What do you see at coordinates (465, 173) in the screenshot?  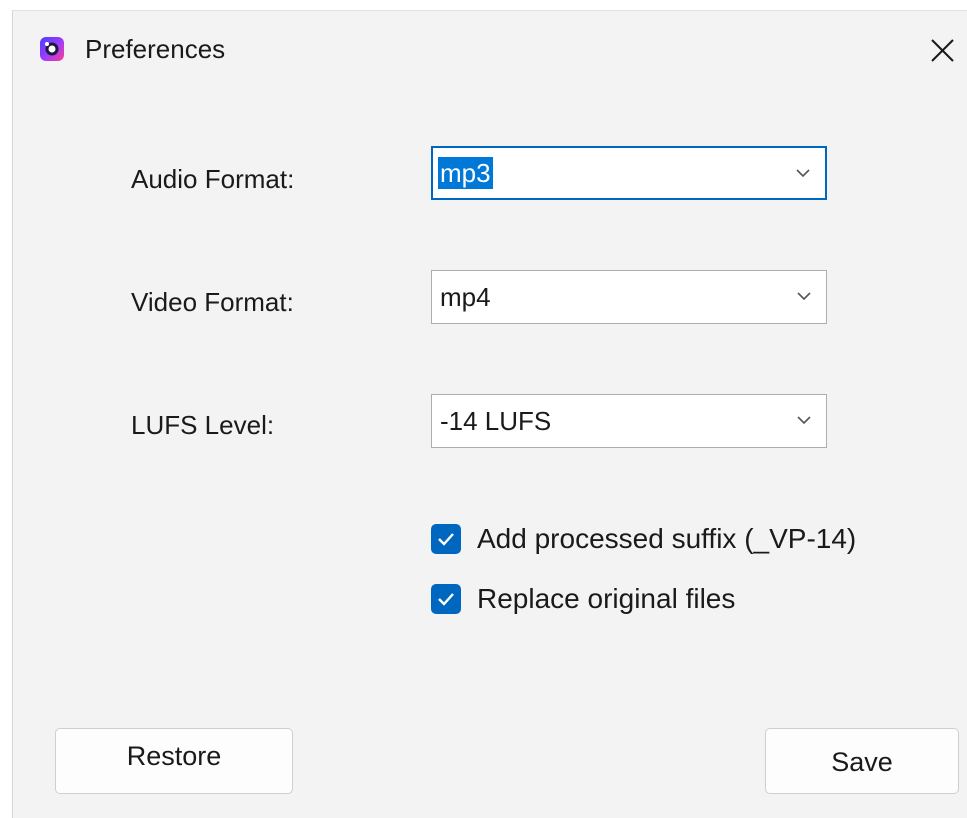 I see `audio-format-value: mp3` at bounding box center [465, 173].